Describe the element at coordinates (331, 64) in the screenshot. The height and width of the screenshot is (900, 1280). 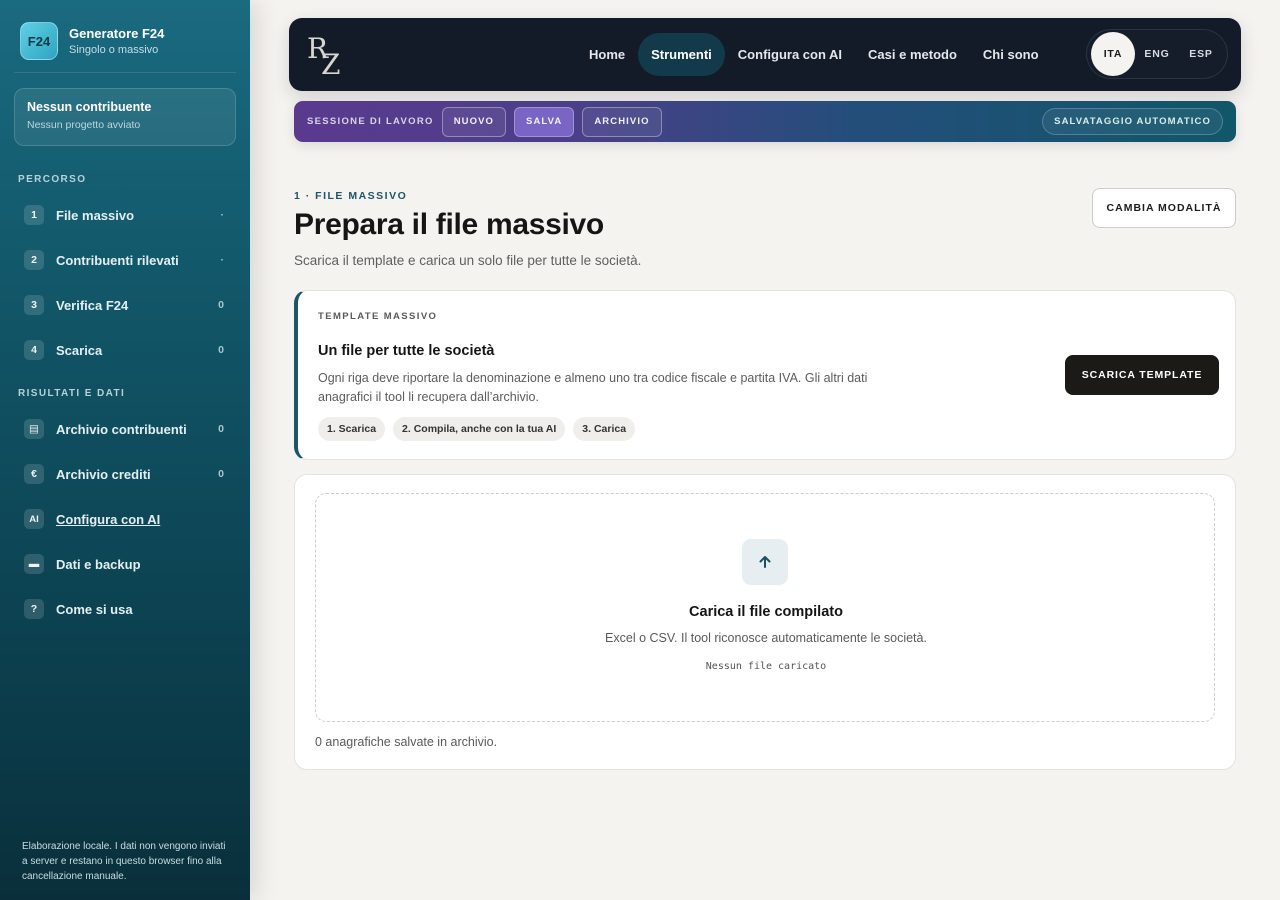
I see `logo-letter-z: Z` at that location.